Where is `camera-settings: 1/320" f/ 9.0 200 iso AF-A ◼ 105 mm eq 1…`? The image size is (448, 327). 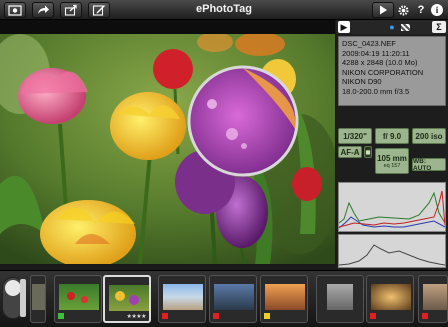
camera-settings: 1/320" f/ 9.0 200 iso AF-A ◼ 105 mm eq 1… is located at coordinates (392, 152).